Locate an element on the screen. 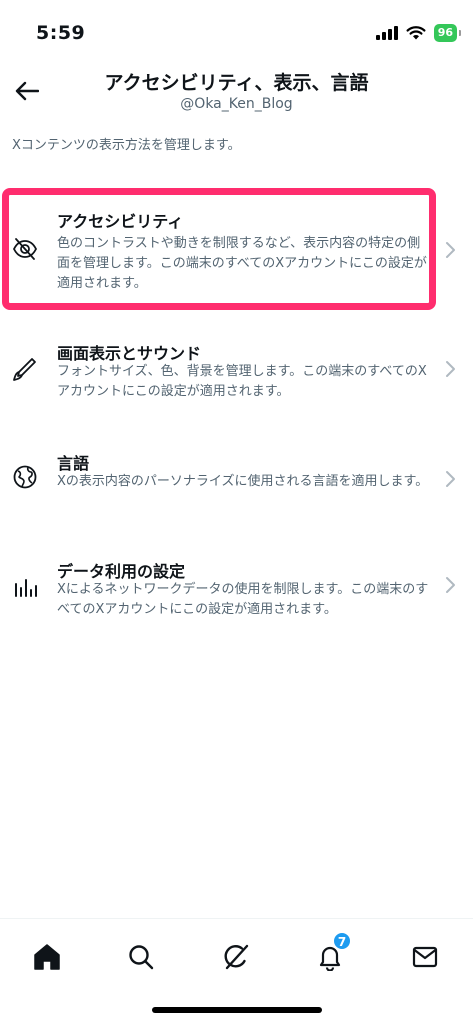 Image resolution: width=473 pixels, height=1024 pixels. nav-grok-button is located at coordinates (236, 957).